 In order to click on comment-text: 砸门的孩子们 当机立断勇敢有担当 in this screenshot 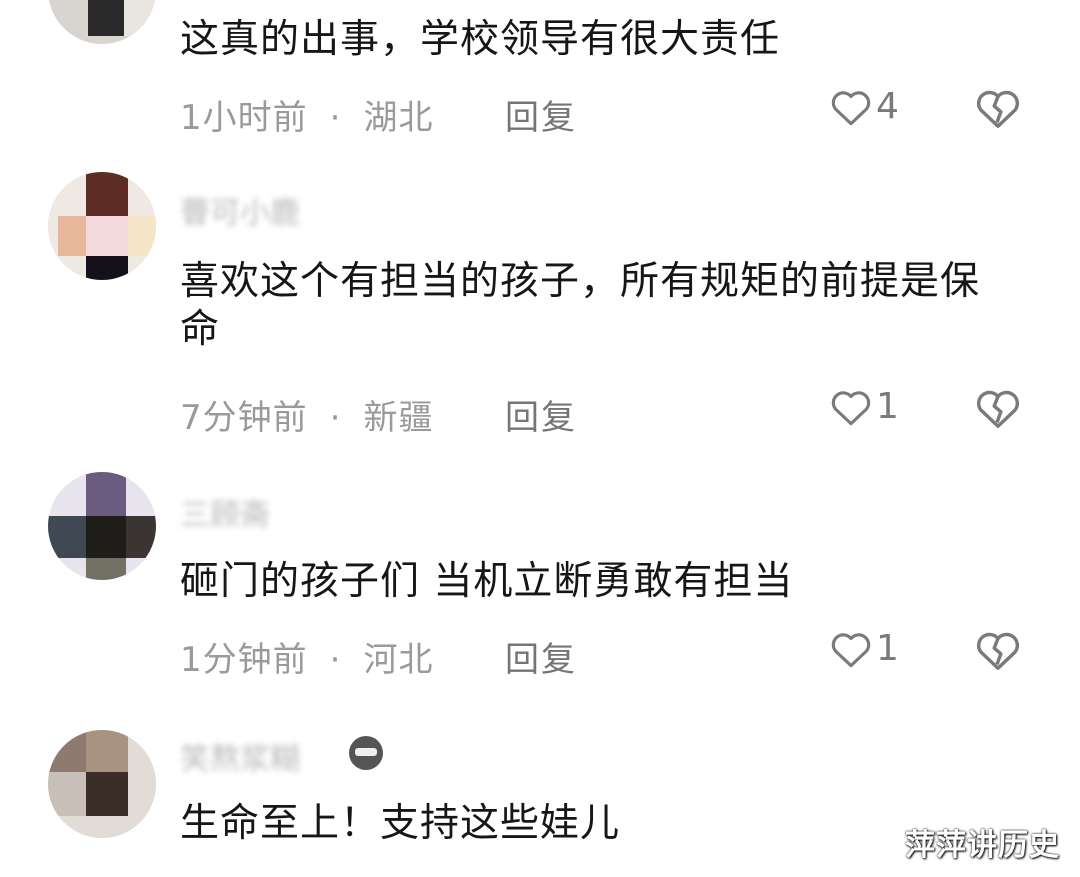, I will do `click(487, 581)`.